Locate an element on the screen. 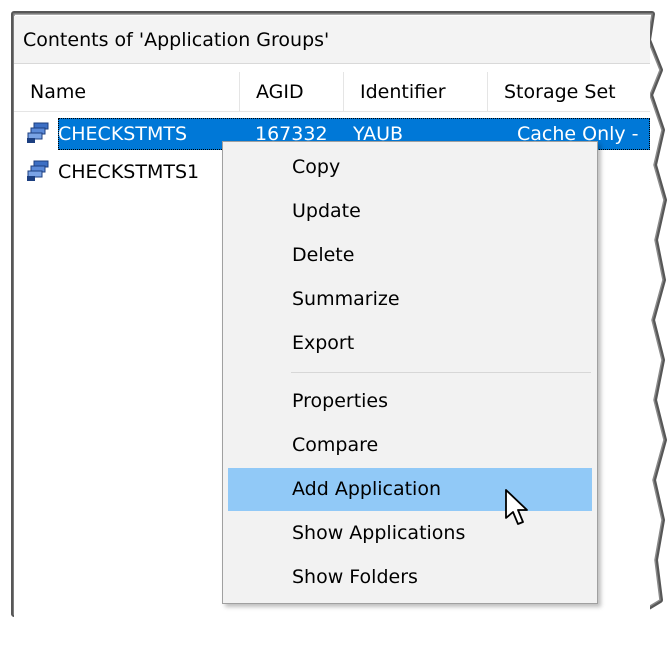 This screenshot has height=656, width=667. menu-item-export: Export is located at coordinates (410, 343).